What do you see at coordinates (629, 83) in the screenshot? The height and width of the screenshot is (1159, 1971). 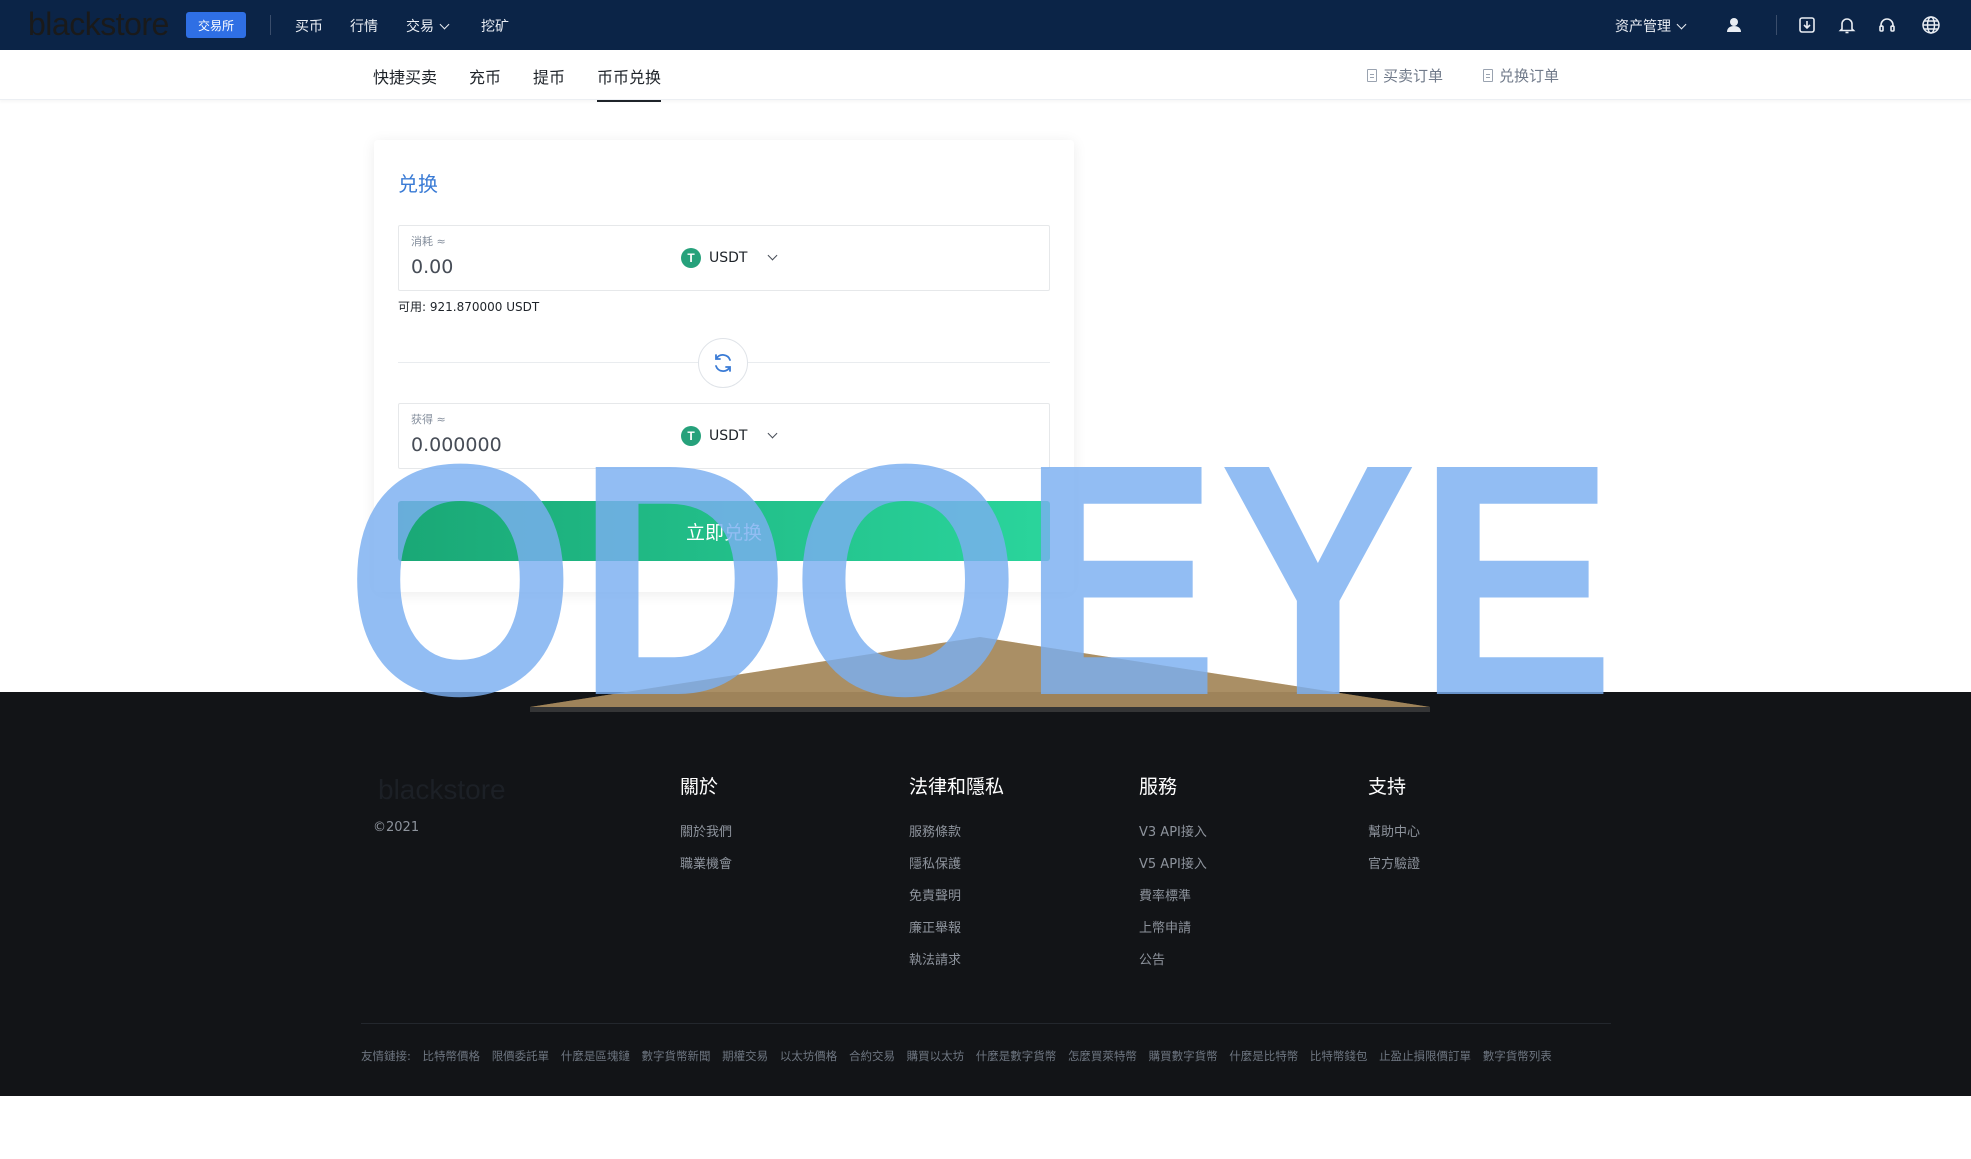 I see `tab-coin-exchange: 币币兑换` at bounding box center [629, 83].